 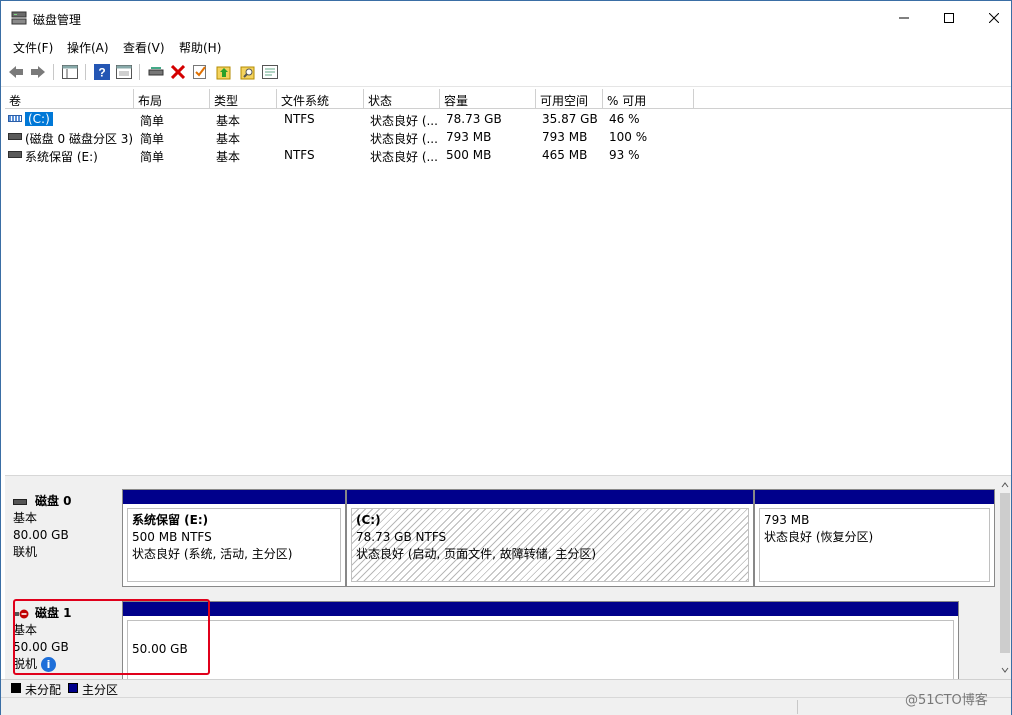 I want to click on disk-size: 80.00 GB, so click(x=41, y=535).